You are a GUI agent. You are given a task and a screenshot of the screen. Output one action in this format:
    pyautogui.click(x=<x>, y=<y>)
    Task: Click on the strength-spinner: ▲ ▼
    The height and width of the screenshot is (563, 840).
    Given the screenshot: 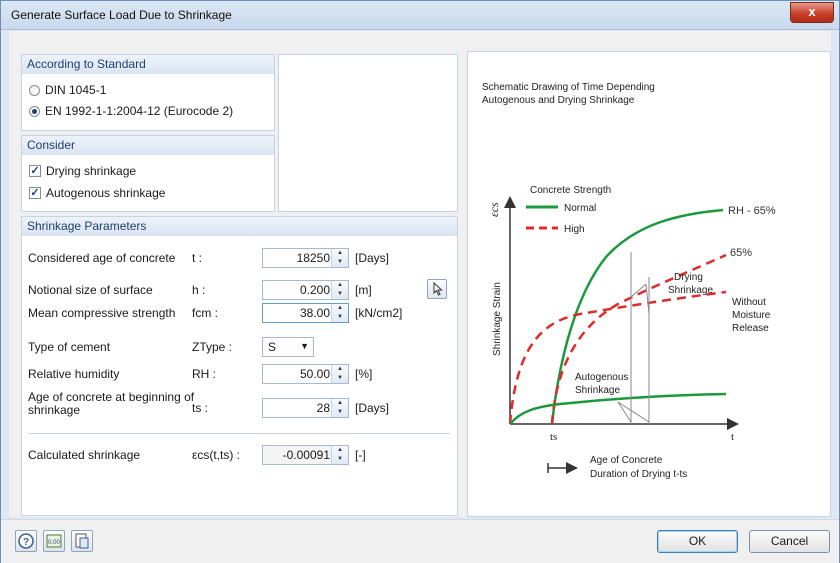 What is the action you would take?
    pyautogui.click(x=339, y=313)
    